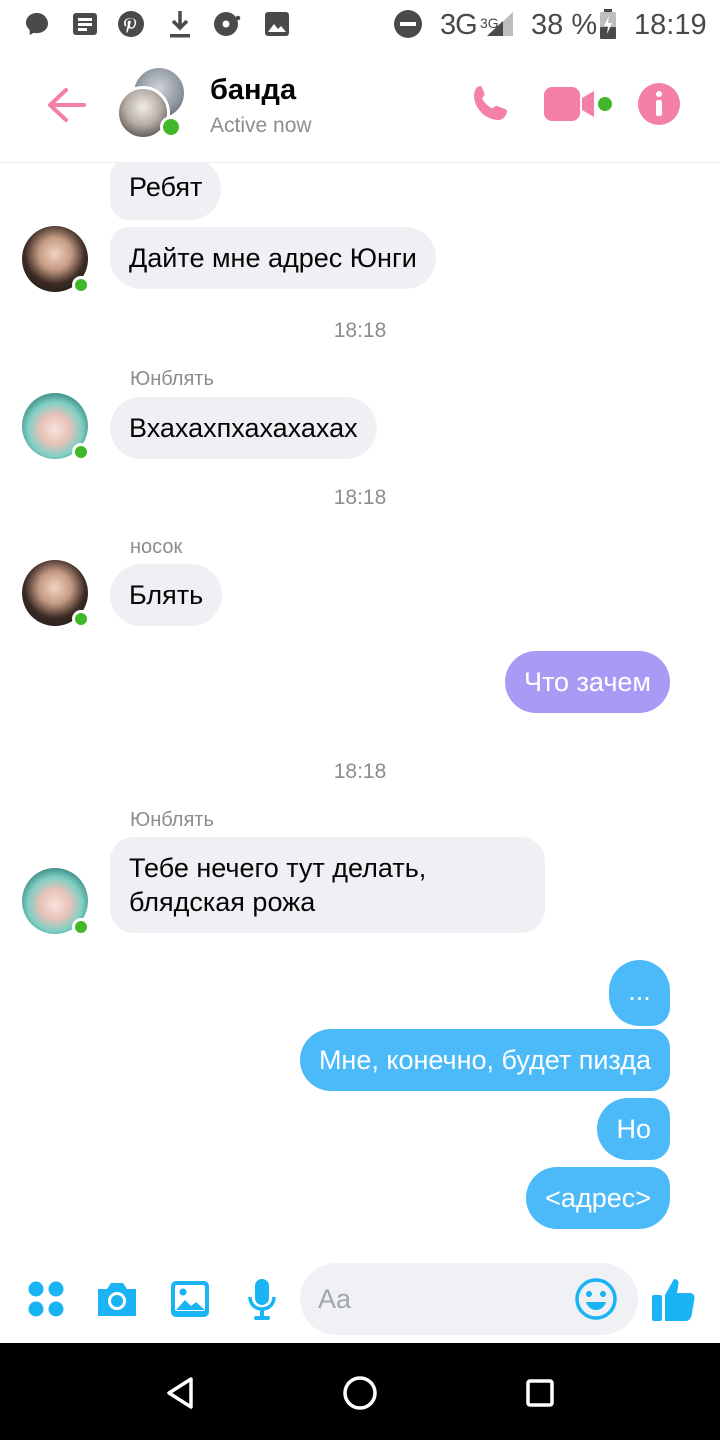 Image resolution: width=720 pixels, height=1440 pixels. I want to click on triangle-back-icon, so click(180, 1393).